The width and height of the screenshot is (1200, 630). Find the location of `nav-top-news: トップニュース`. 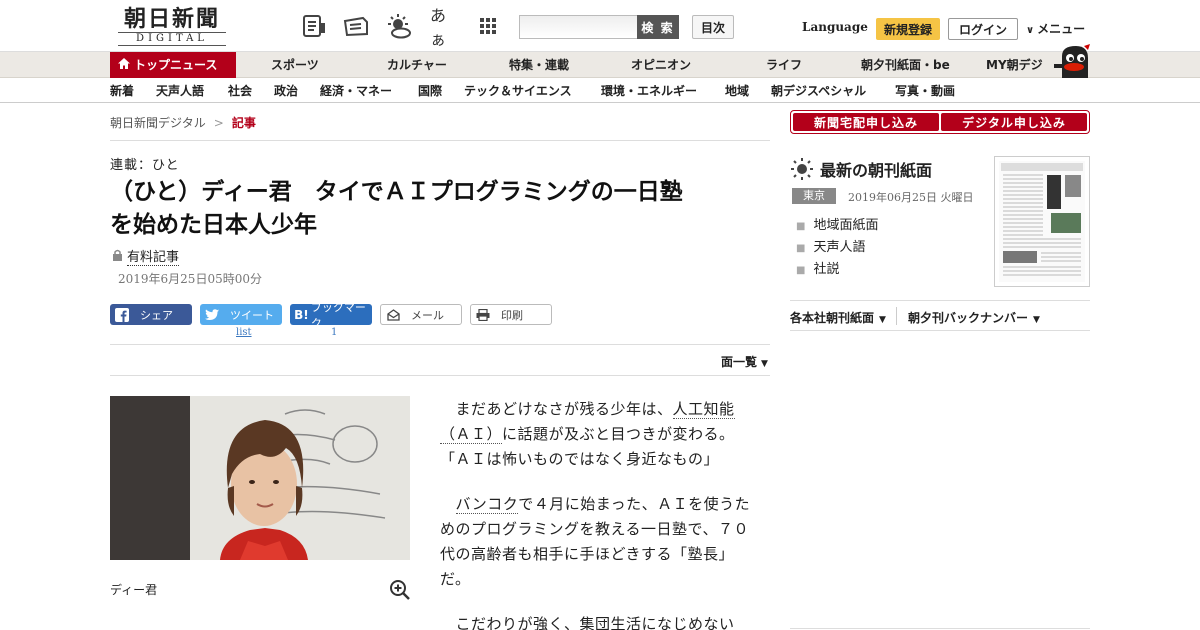

nav-top-news: トップニュース is located at coordinates (173, 65).